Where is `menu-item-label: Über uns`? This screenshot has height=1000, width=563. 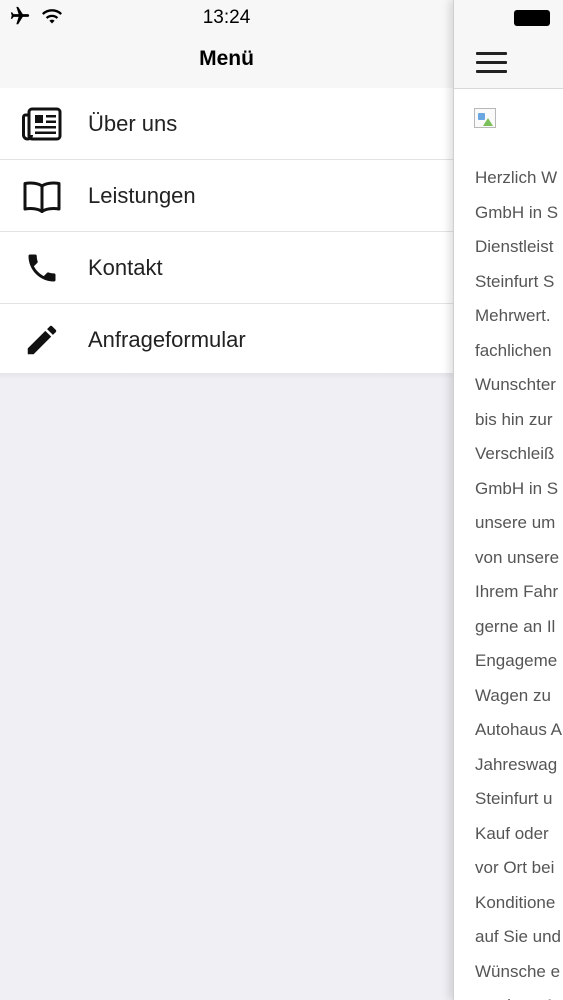 menu-item-label: Über uns is located at coordinates (133, 123).